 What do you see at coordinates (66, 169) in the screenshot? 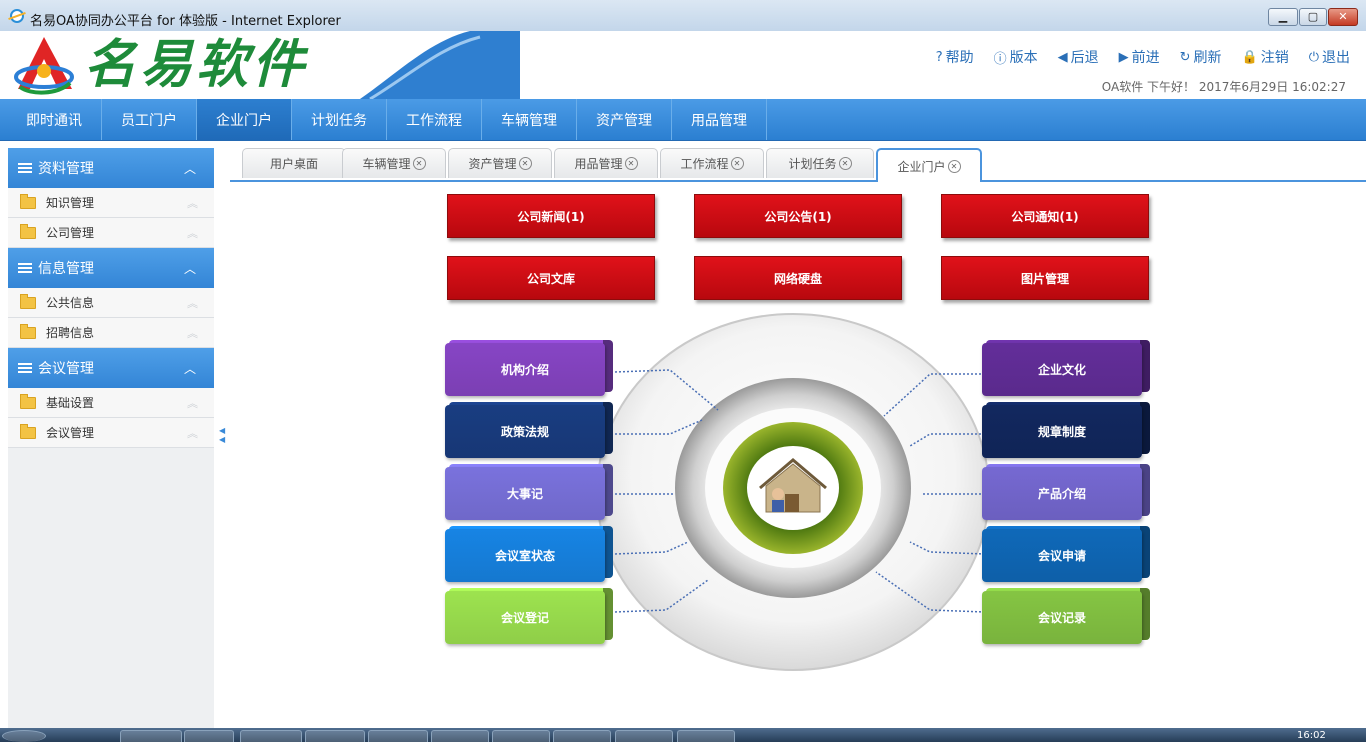
I see `sidebar-group-title: 资料管理` at bounding box center [66, 169].